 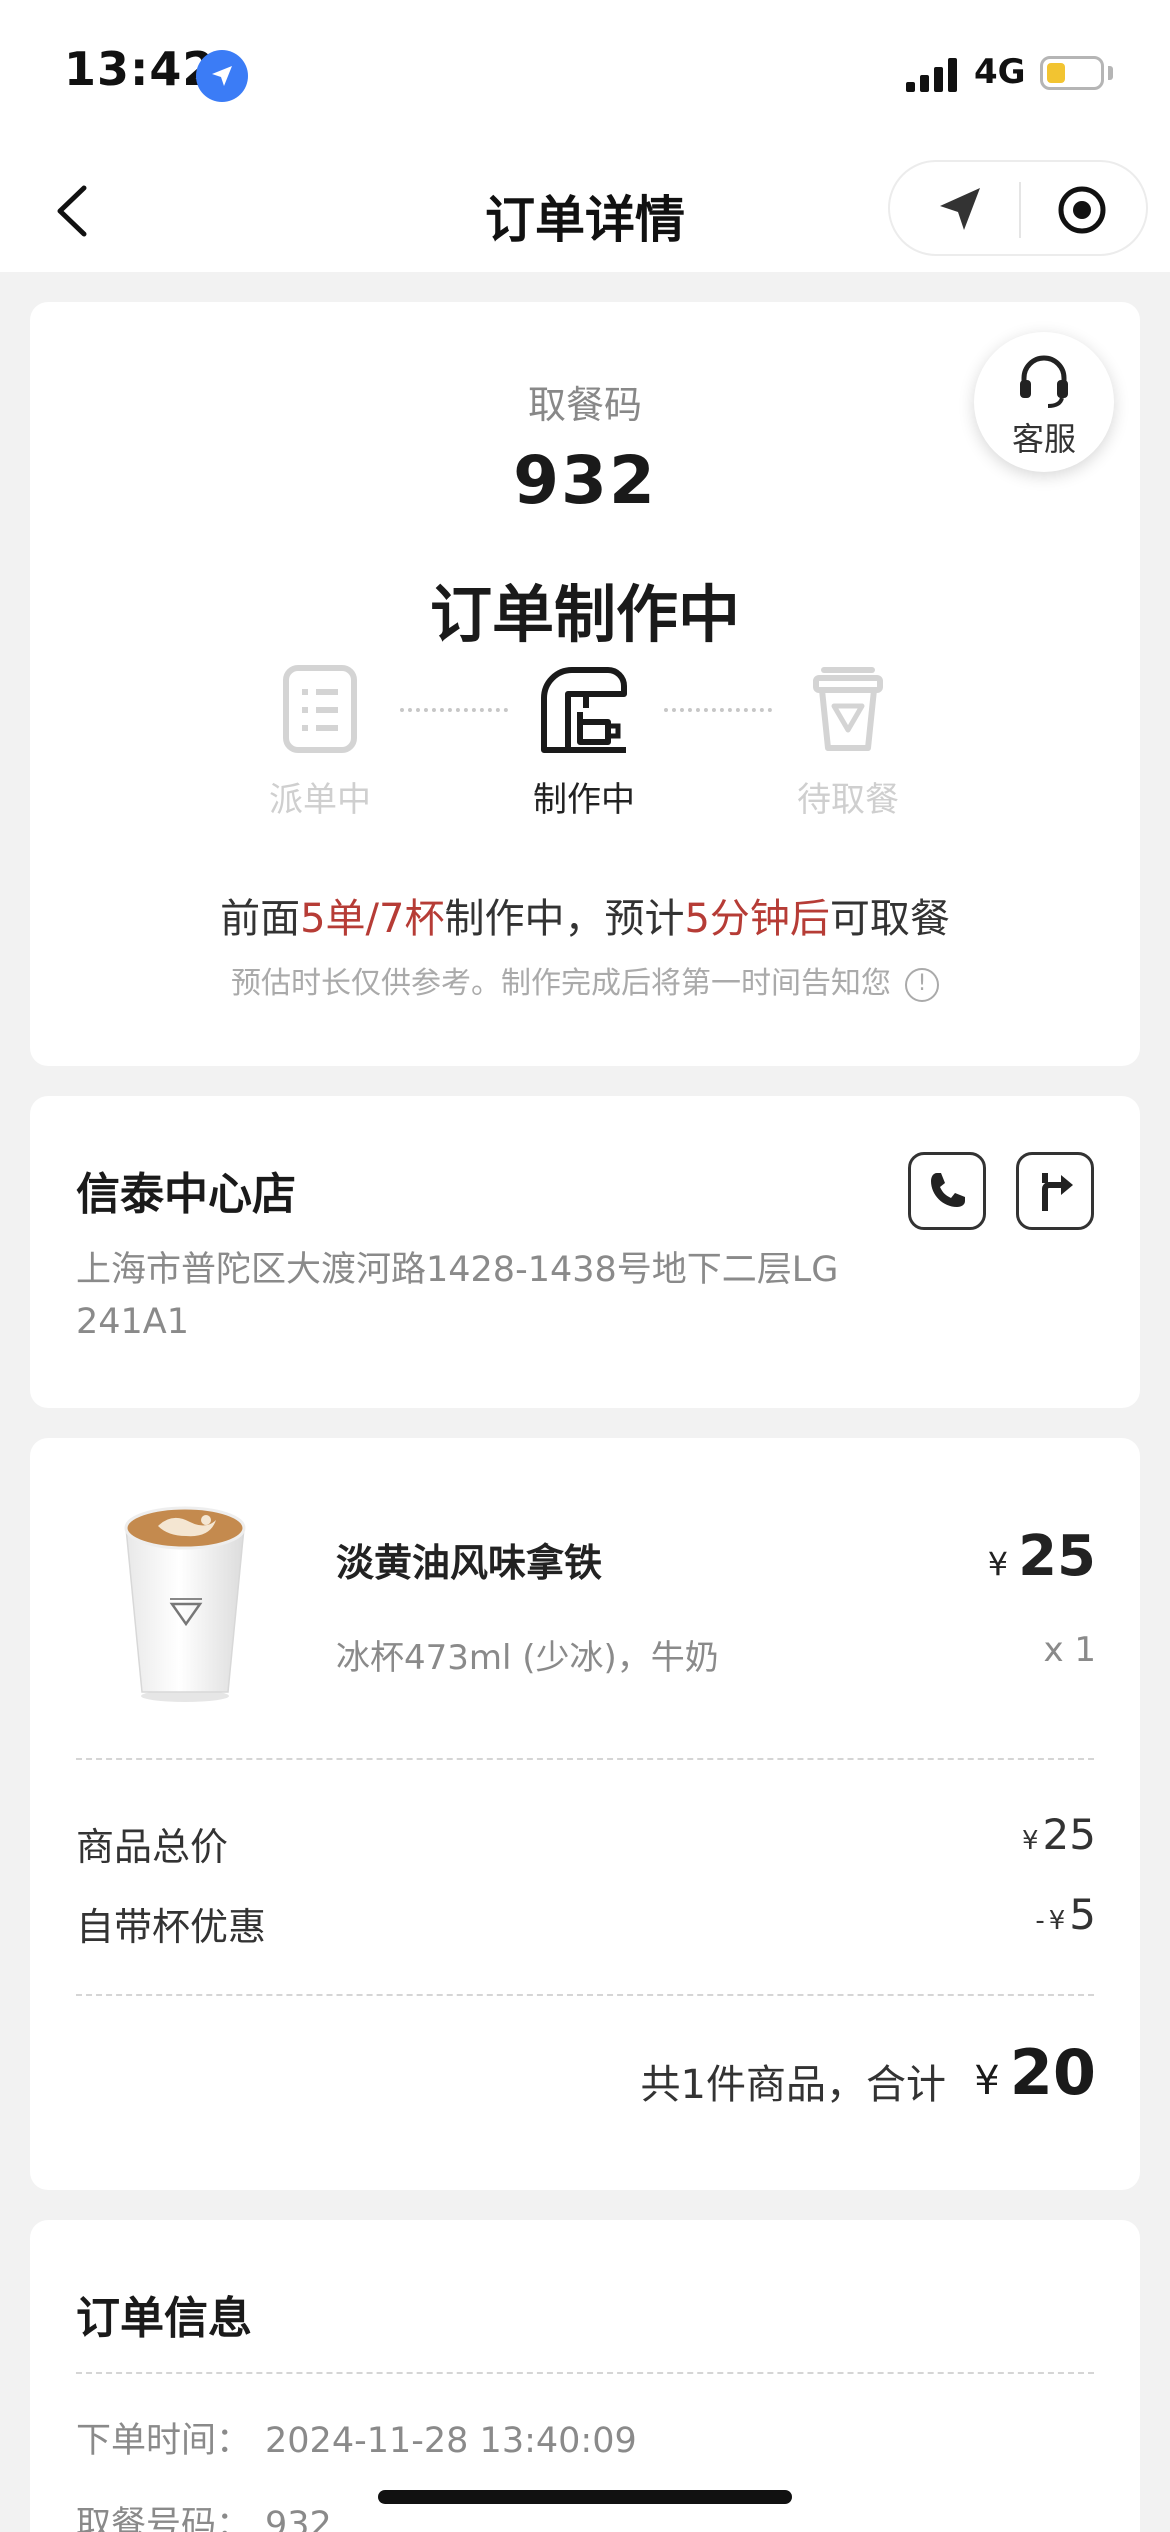 I want to click on subtotal-value: ¥25, so click(x=1059, y=1834).